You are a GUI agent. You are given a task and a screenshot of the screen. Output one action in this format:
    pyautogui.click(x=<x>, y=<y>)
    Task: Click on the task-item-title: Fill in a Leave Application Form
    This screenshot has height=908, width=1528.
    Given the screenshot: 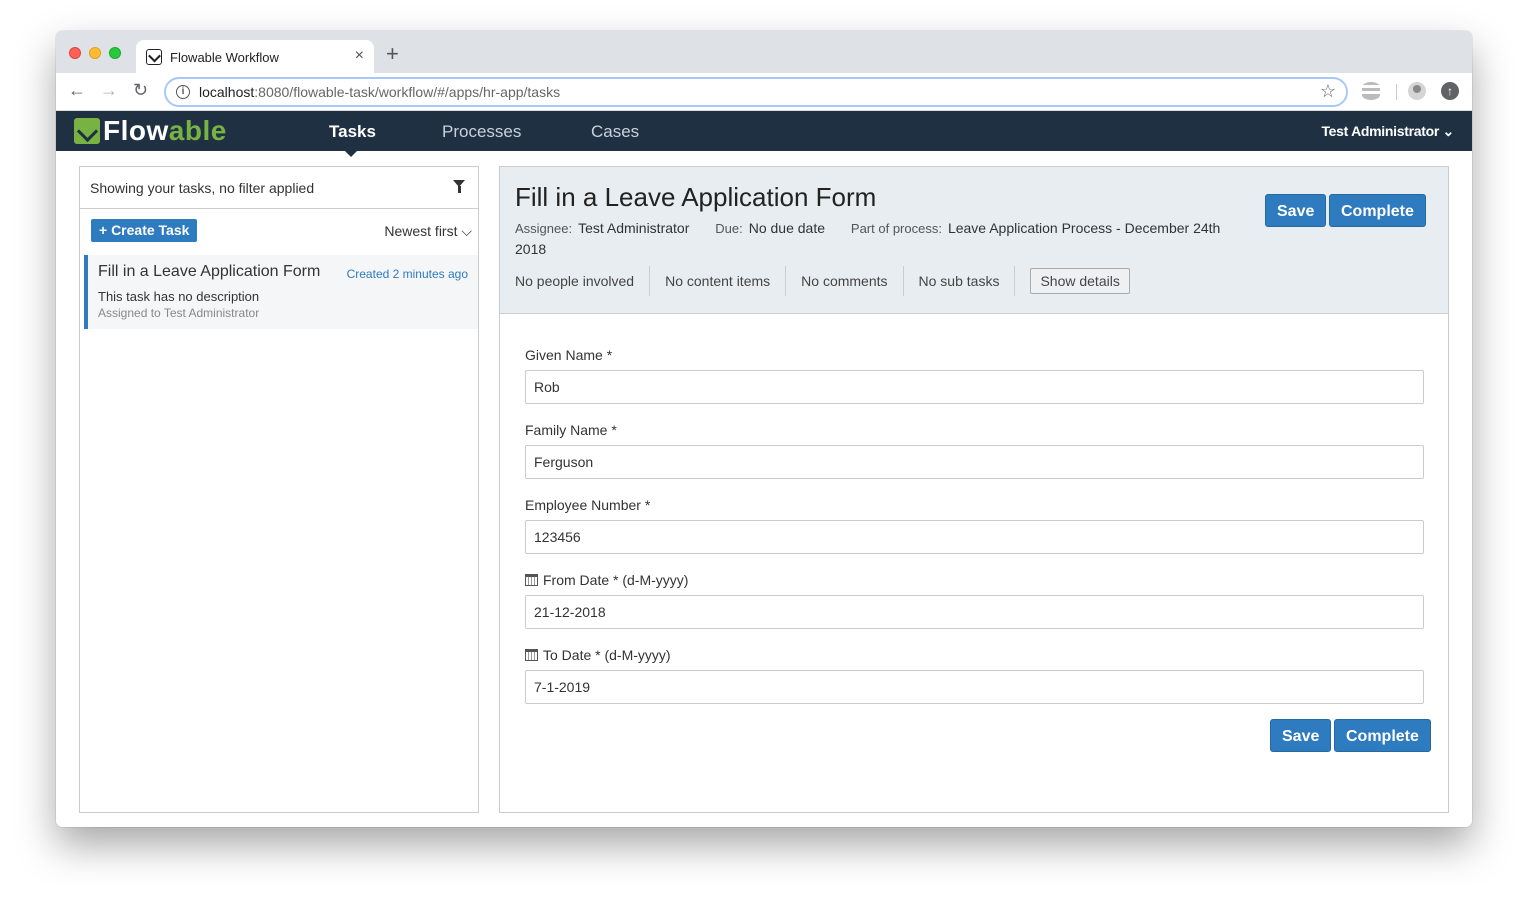 What is the action you would take?
    pyautogui.click(x=209, y=271)
    